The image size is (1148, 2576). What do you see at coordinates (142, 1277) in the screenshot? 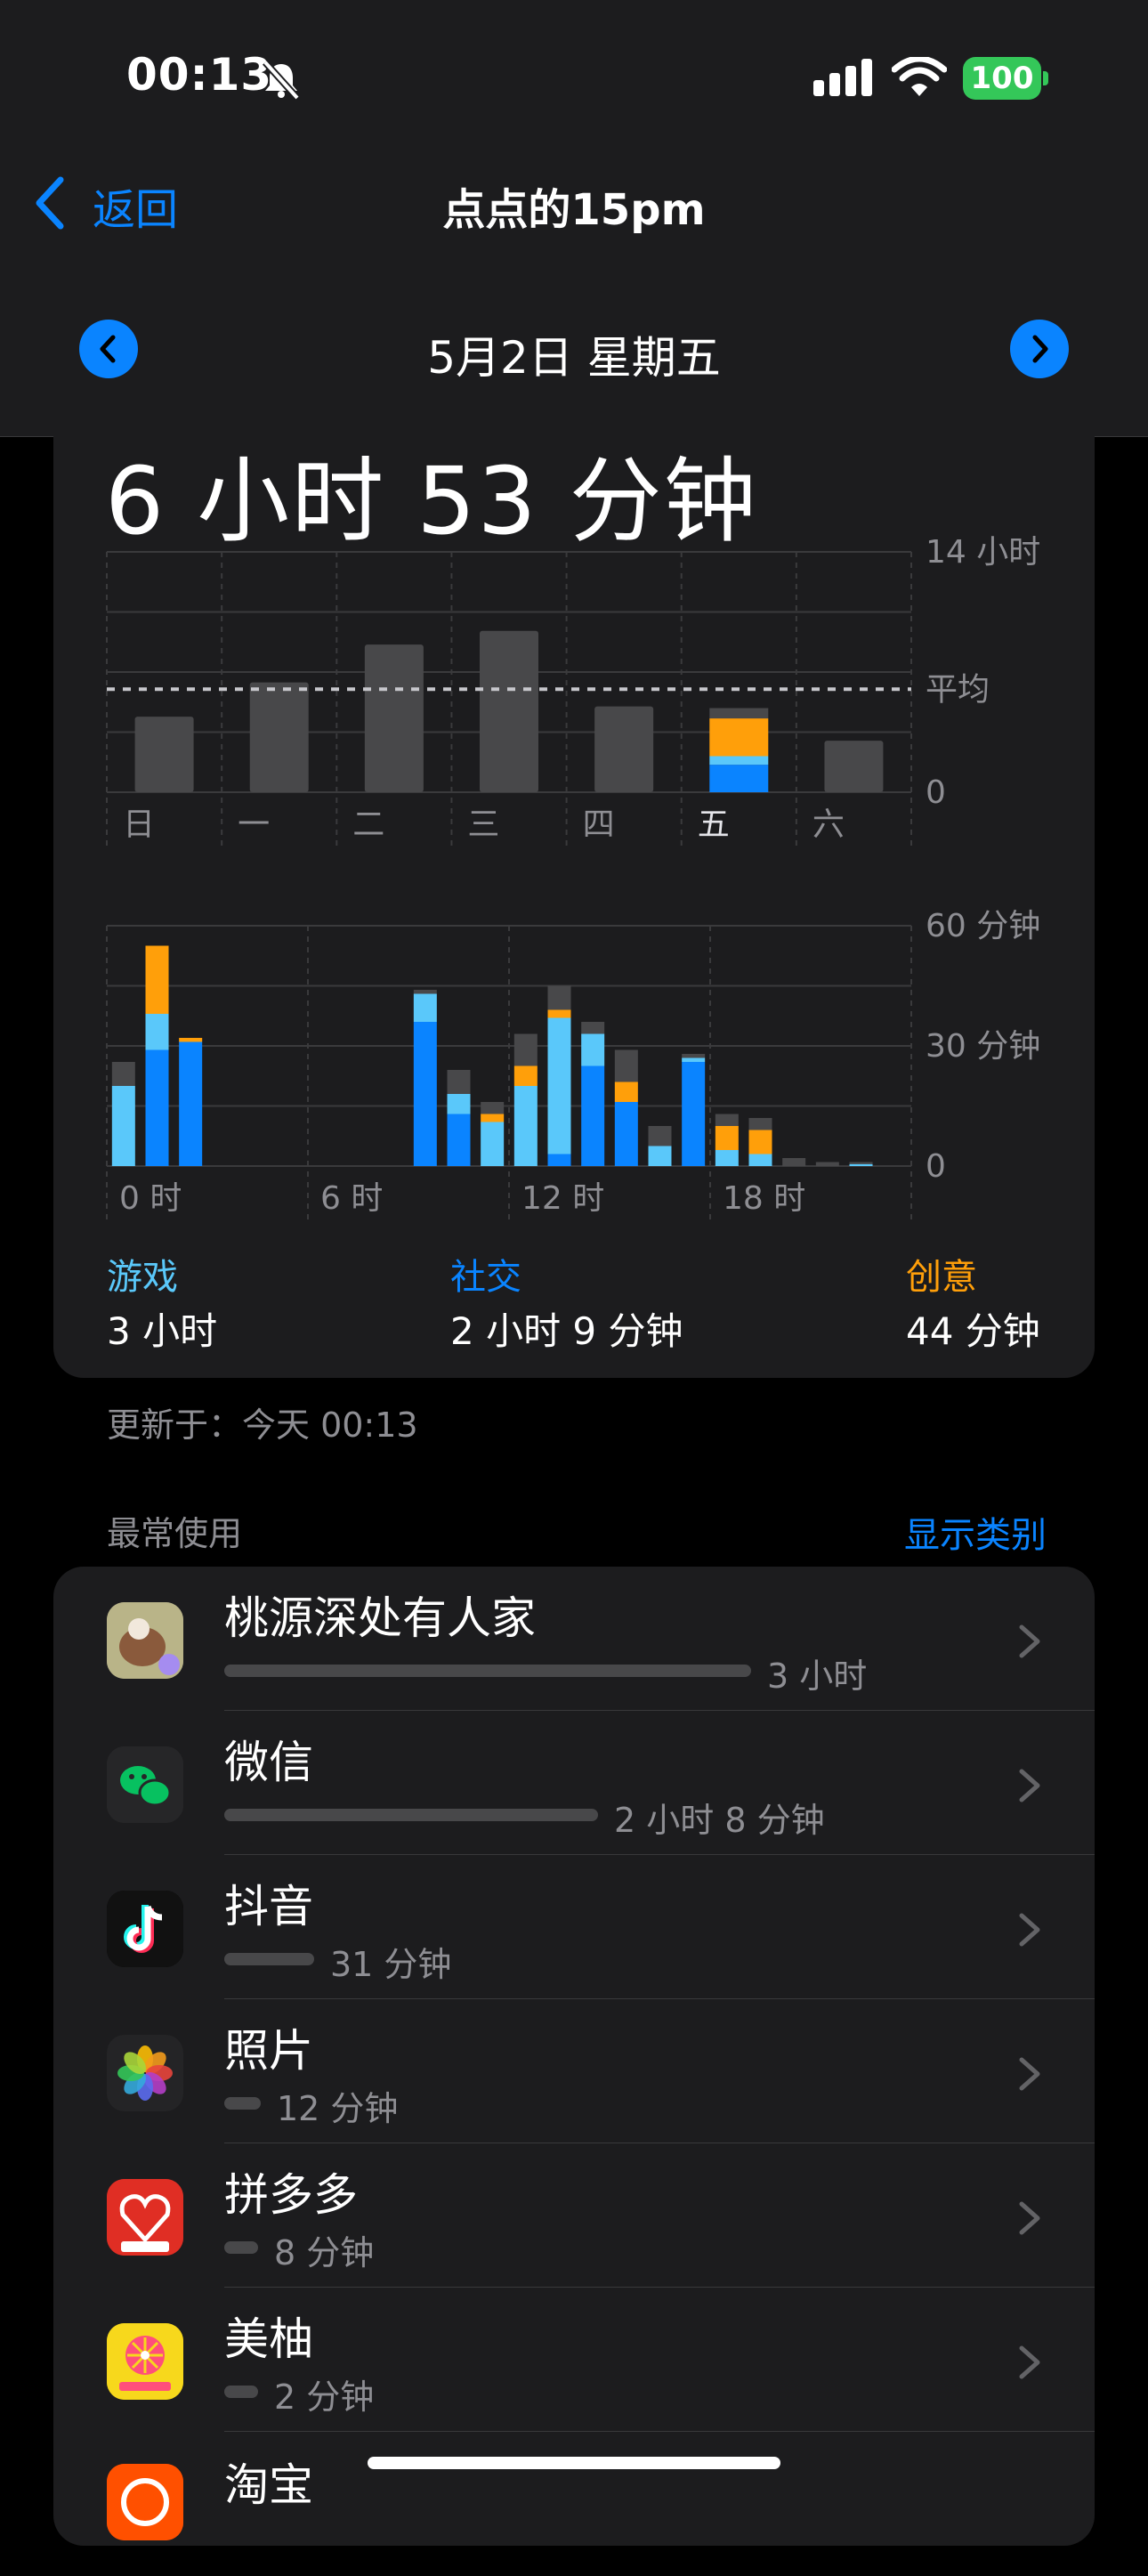
I see `category-game-label: 游戏` at bounding box center [142, 1277].